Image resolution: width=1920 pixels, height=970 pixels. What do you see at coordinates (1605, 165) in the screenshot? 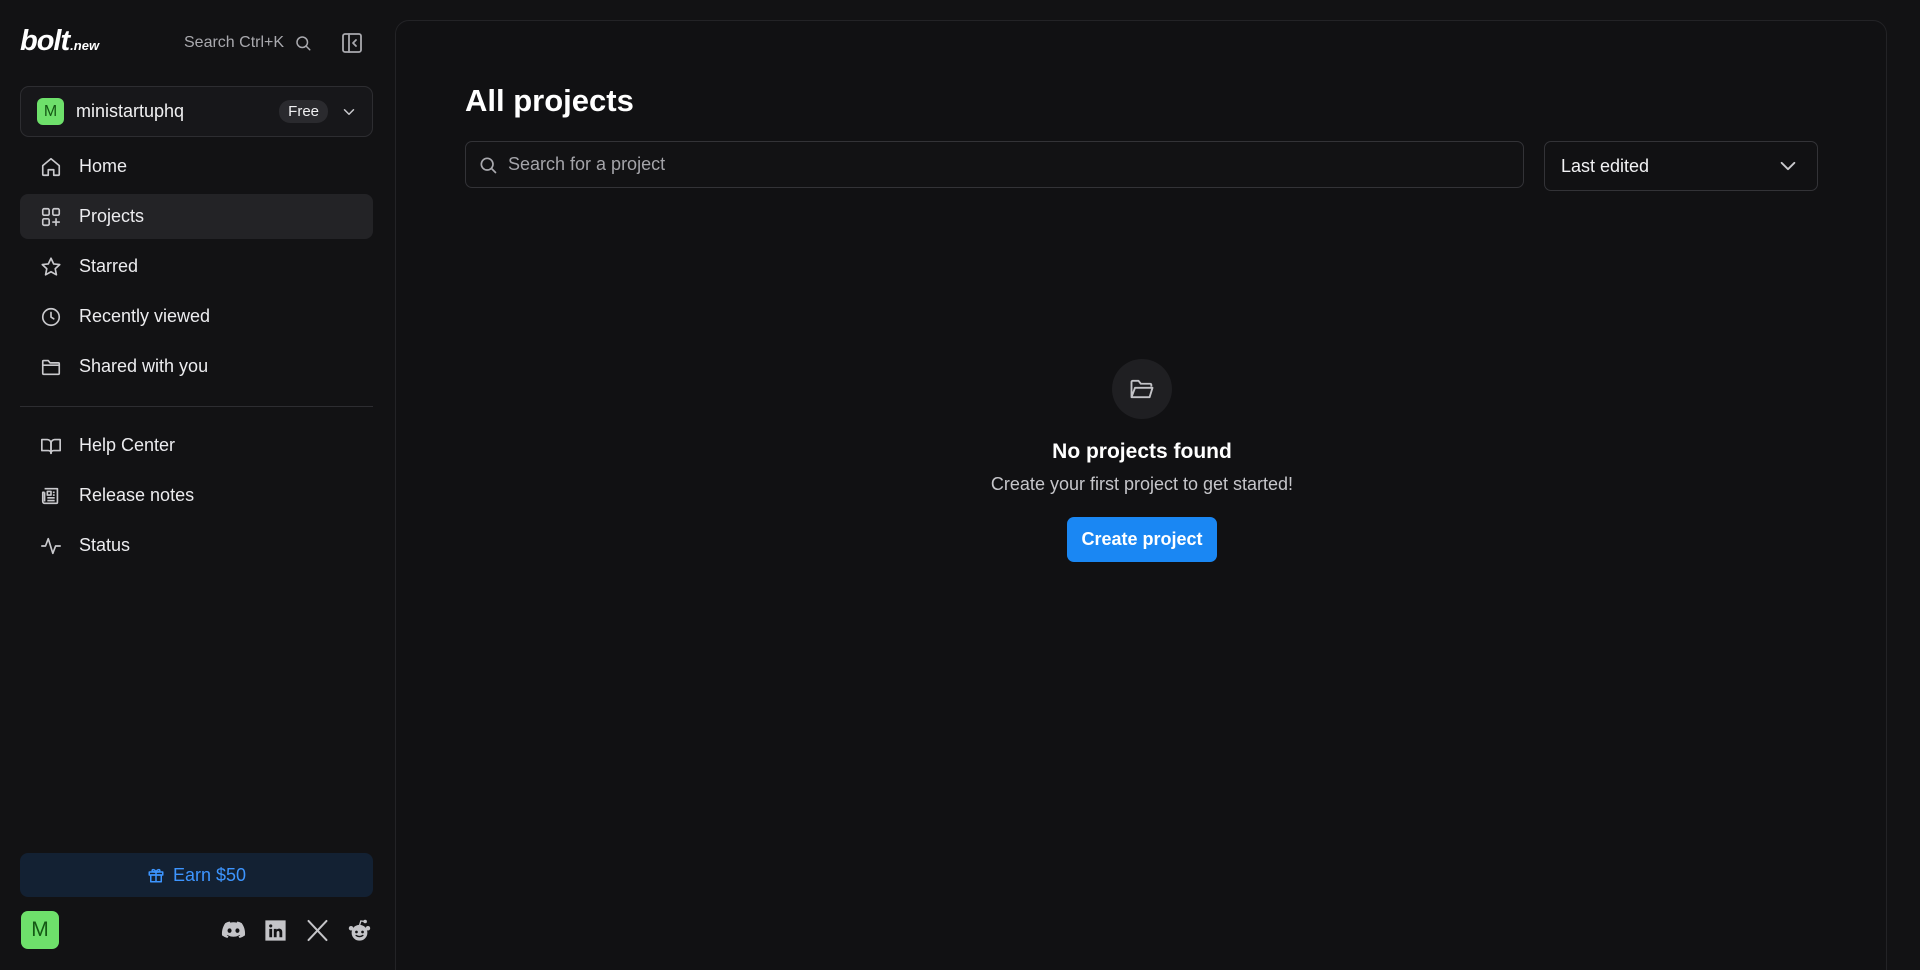
I see `sort-select-value: Last edited` at bounding box center [1605, 165].